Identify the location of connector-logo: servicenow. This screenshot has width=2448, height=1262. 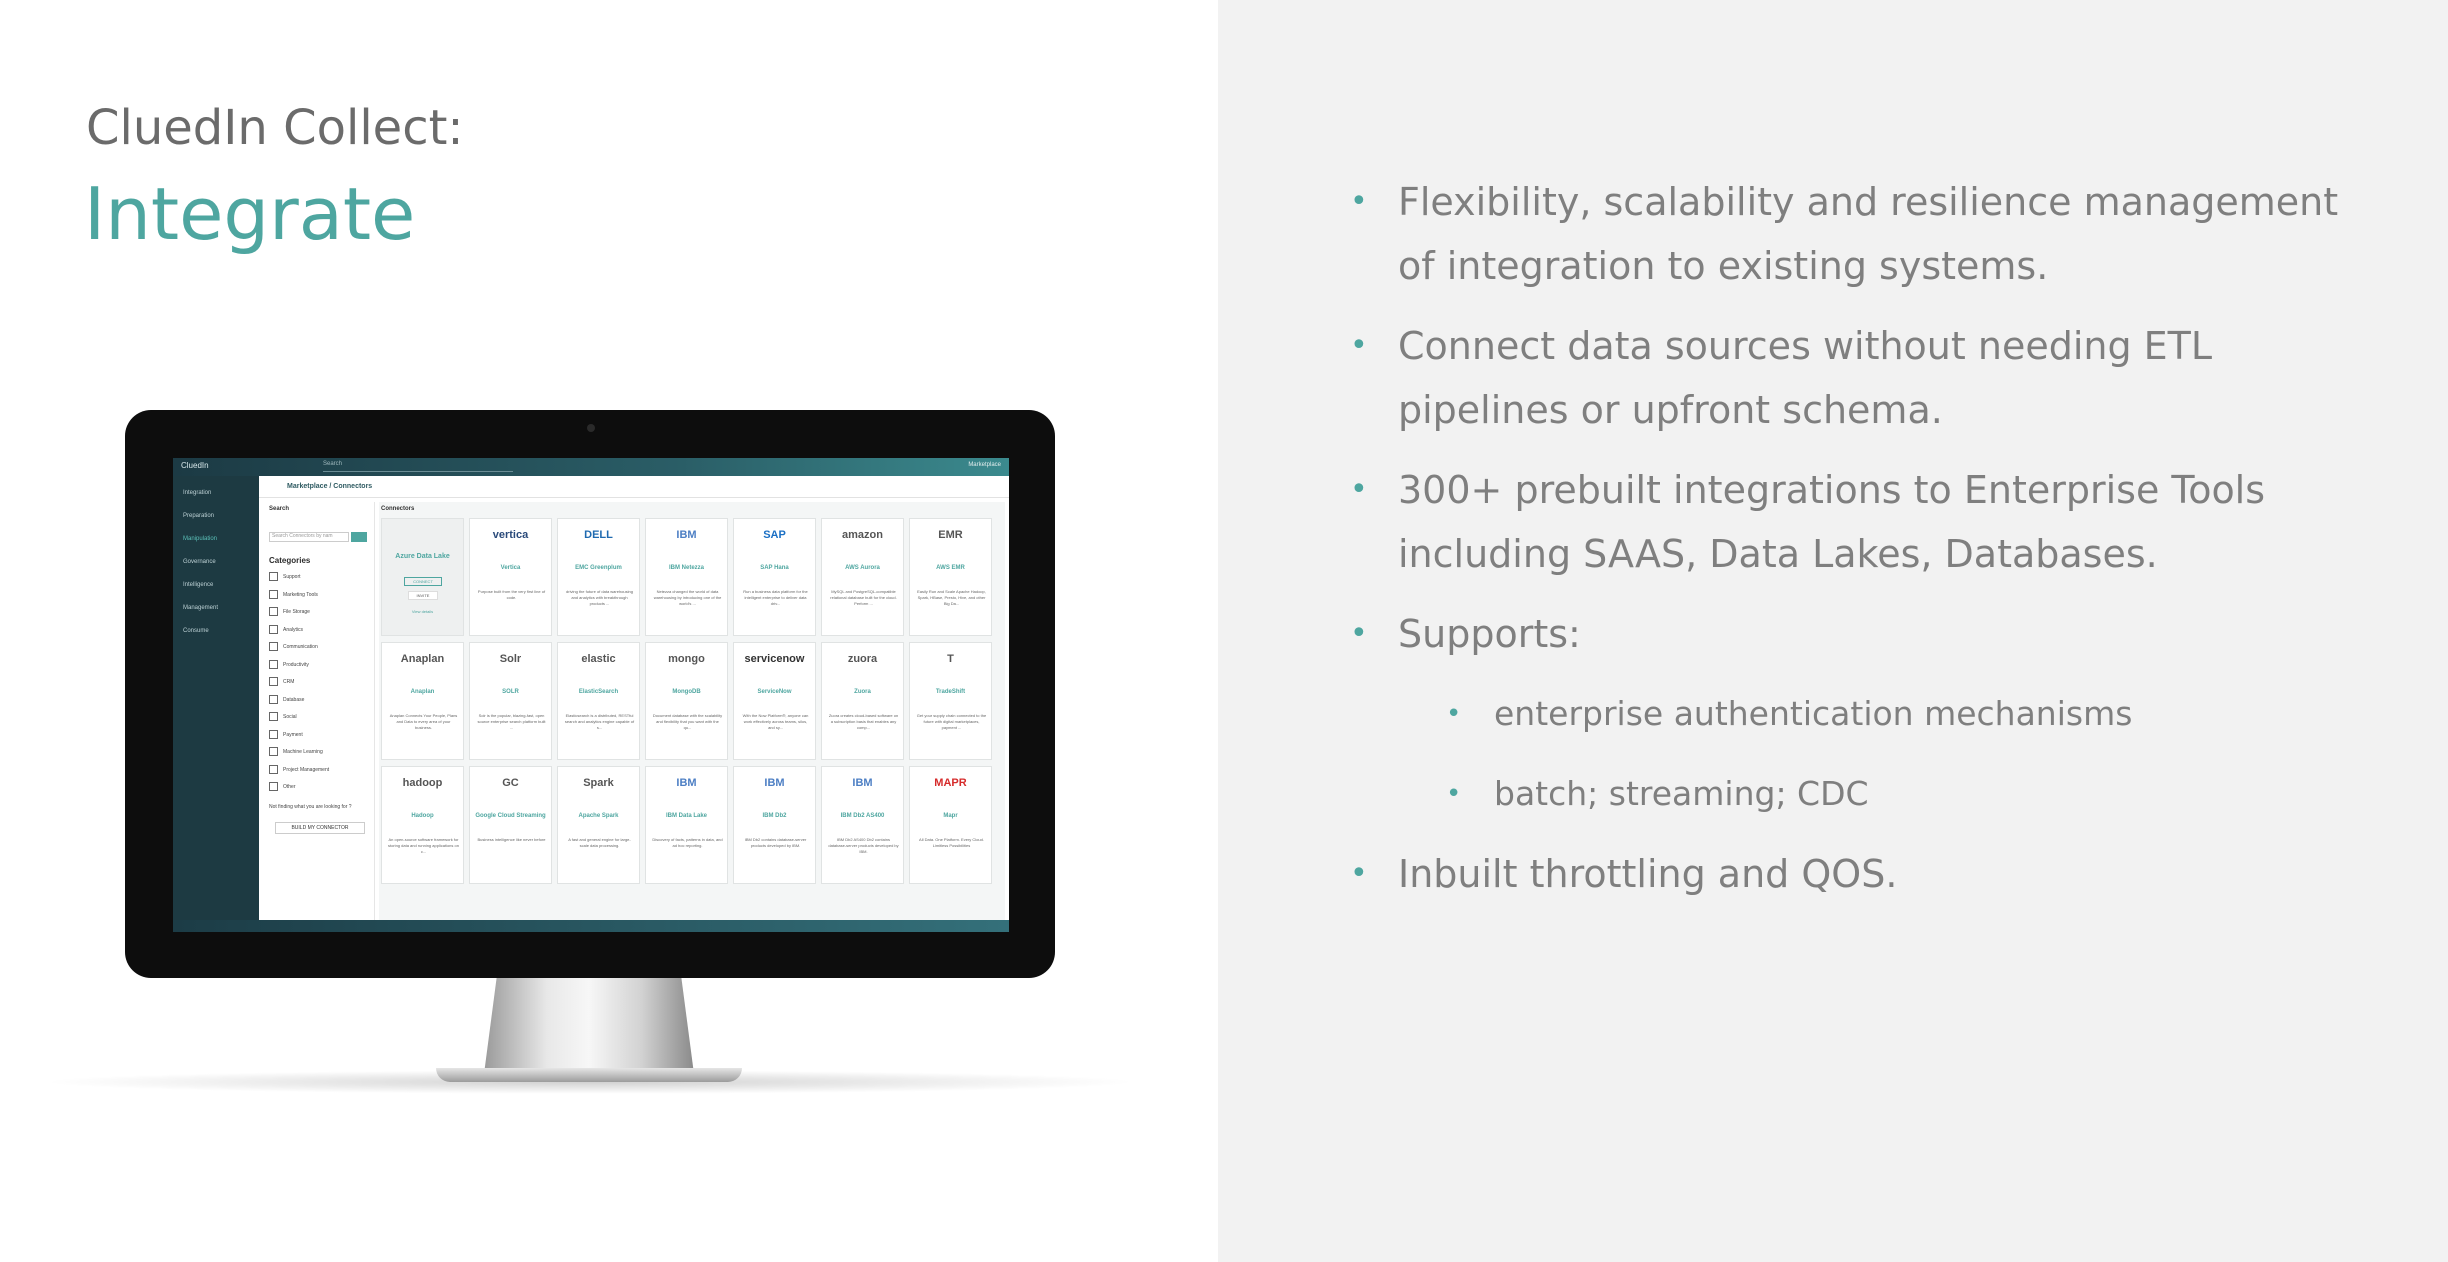
(774, 659).